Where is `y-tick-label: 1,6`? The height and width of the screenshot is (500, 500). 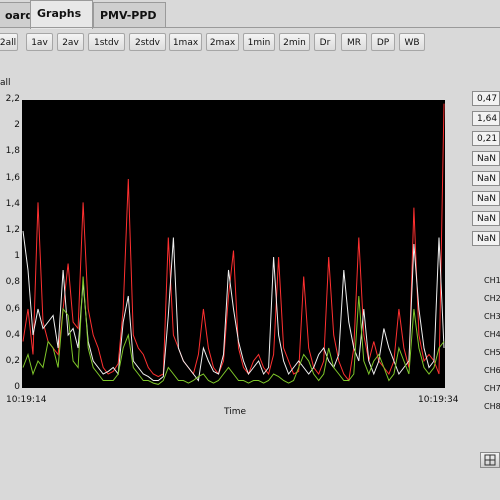
y-tick-label: 1,6 is located at coordinates (12, 178).